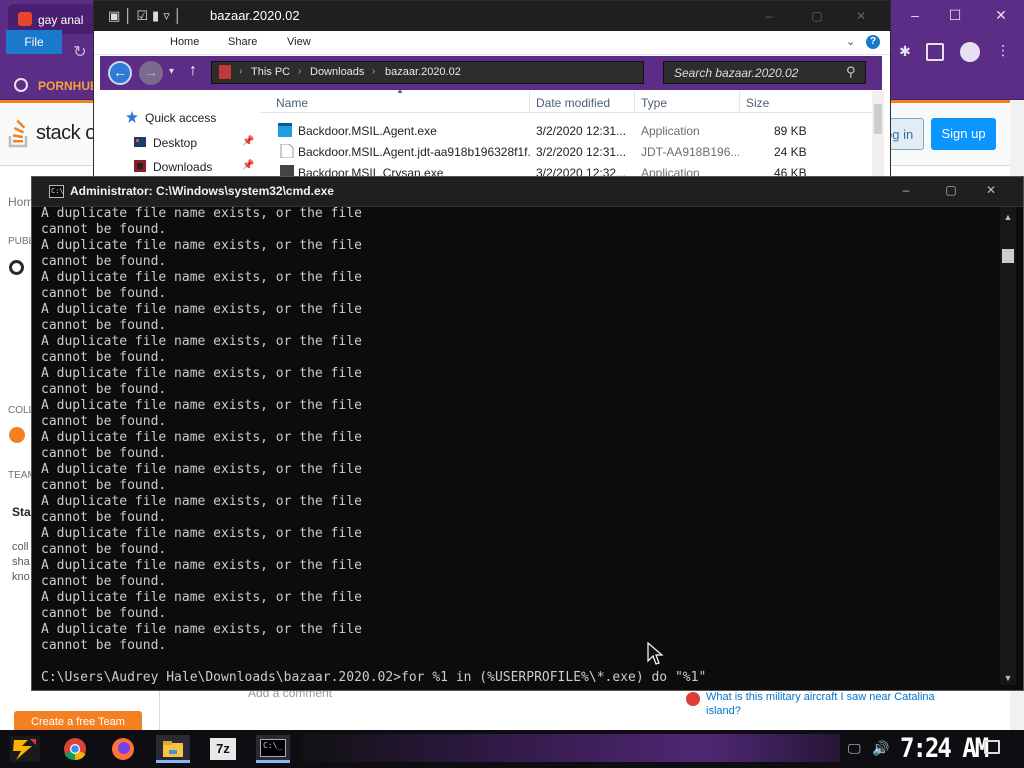  I want to click on breadcrumb-folder: bazaar.2020.02, so click(423, 72).